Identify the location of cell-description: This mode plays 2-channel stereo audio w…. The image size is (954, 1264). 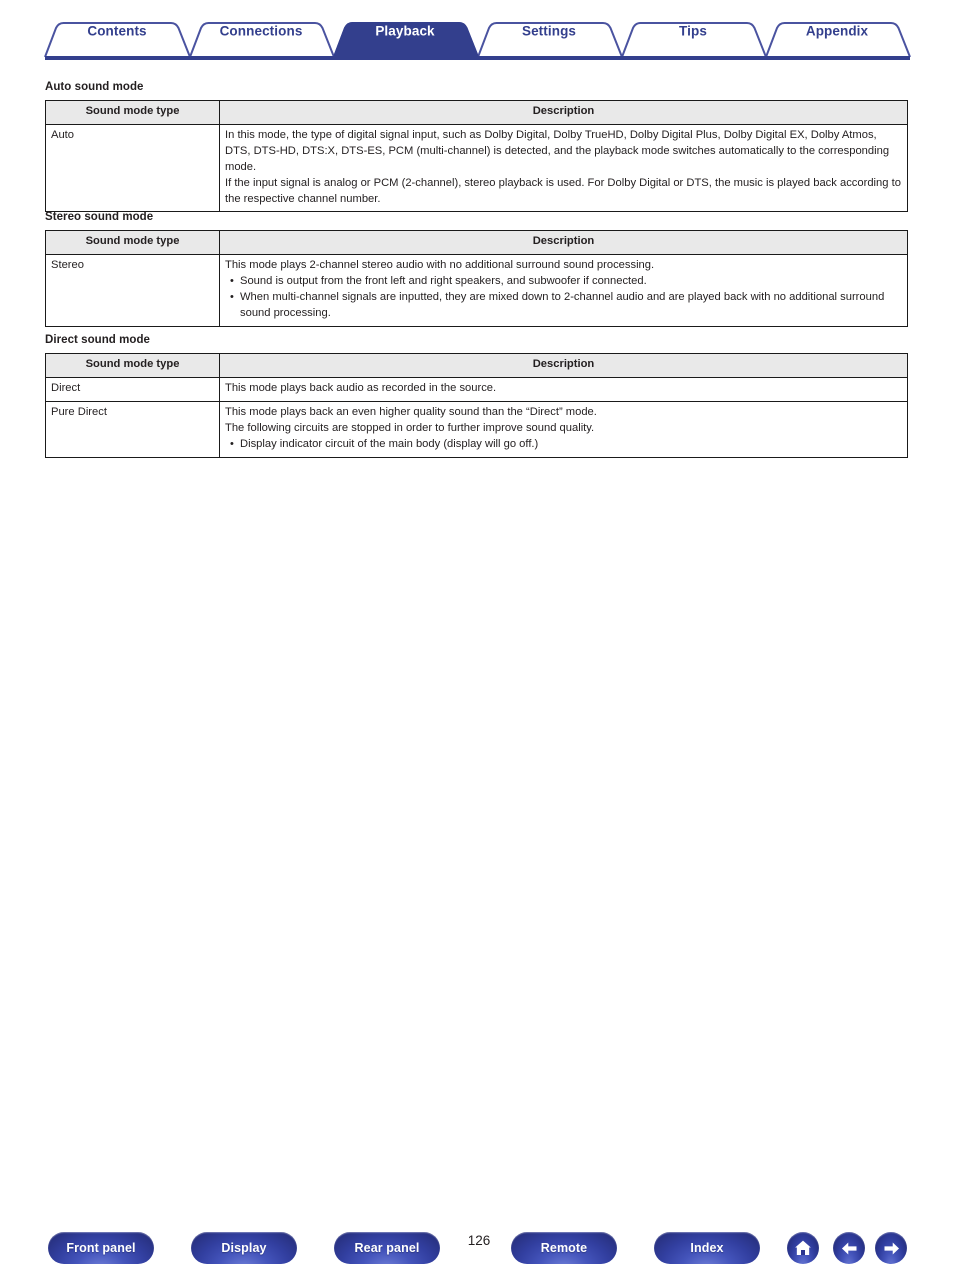
(563, 290).